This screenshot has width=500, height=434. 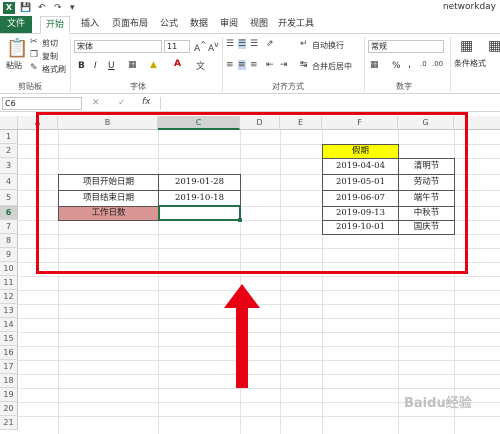 What do you see at coordinates (50, 43) in the screenshot?
I see `cut-button: 剪切` at bounding box center [50, 43].